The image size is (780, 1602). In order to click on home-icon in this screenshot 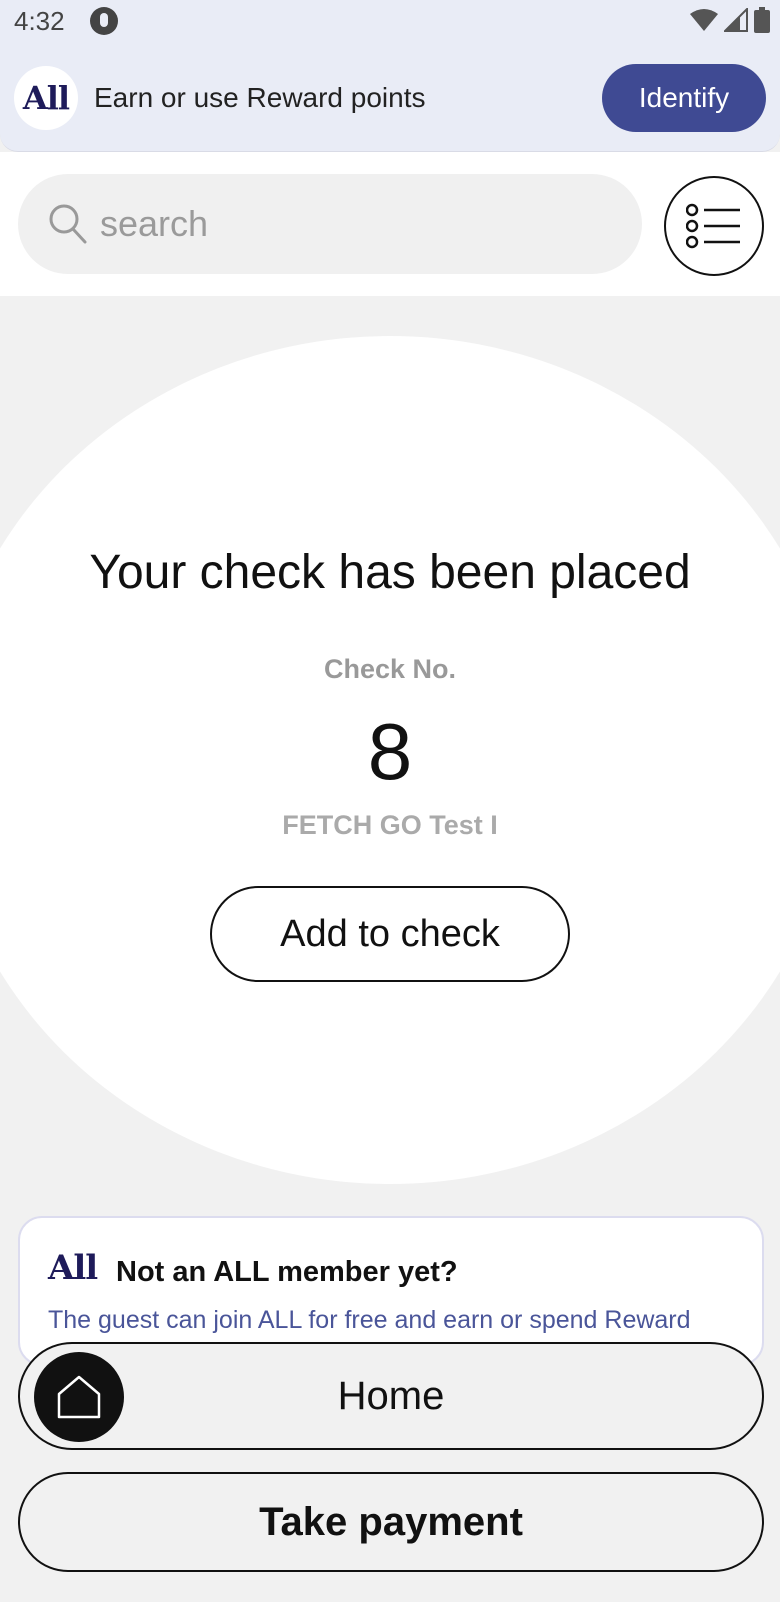, I will do `click(79, 1397)`.